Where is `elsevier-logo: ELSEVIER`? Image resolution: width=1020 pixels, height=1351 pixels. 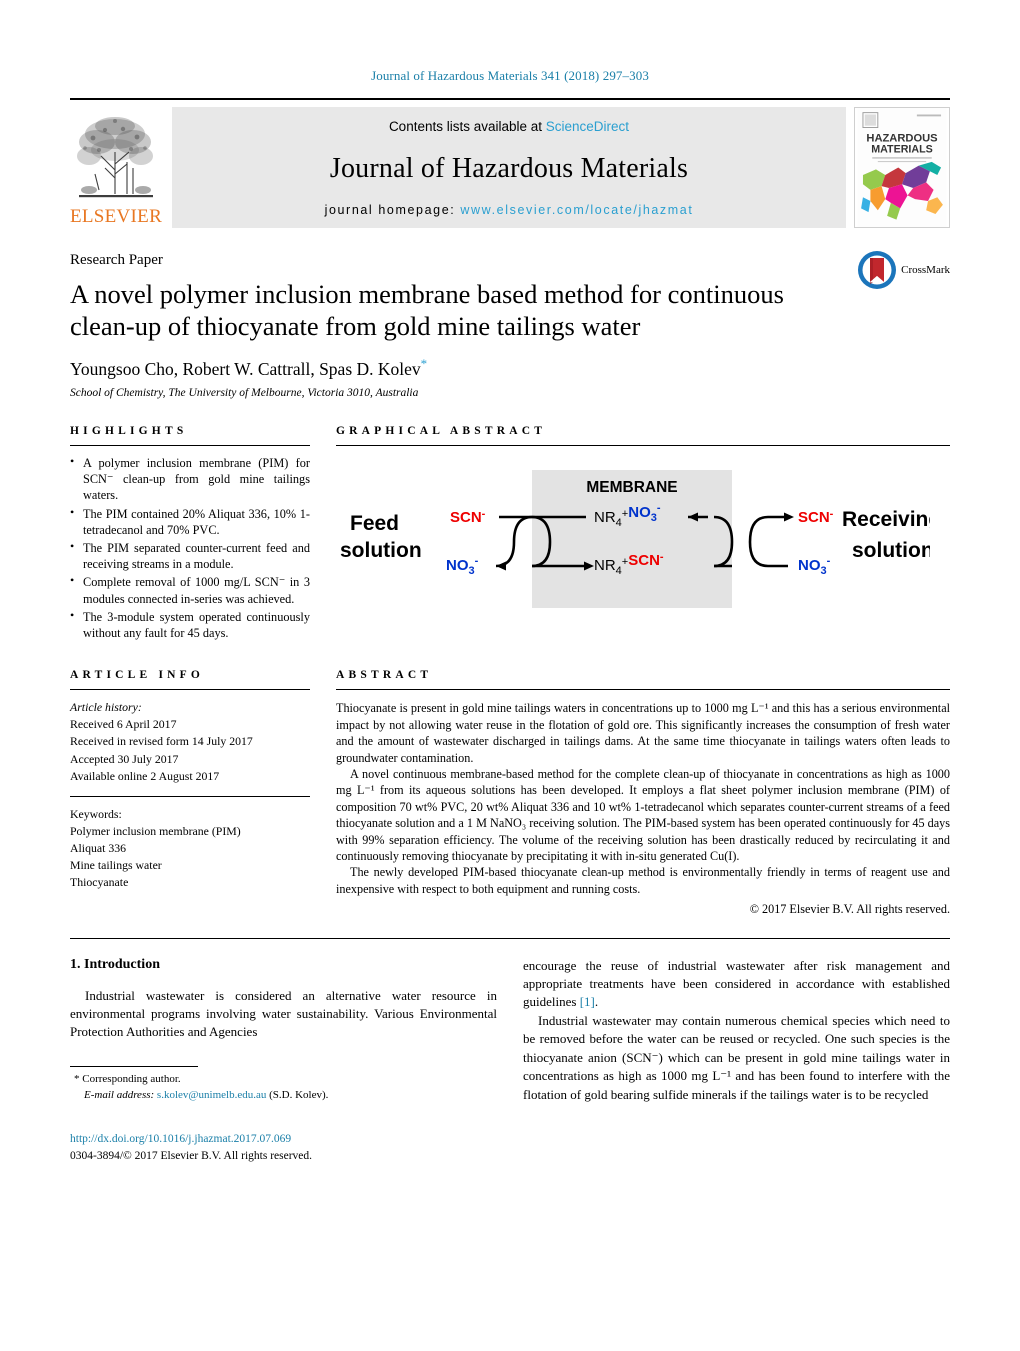 elsevier-logo: ELSEVIER is located at coordinates (116, 167).